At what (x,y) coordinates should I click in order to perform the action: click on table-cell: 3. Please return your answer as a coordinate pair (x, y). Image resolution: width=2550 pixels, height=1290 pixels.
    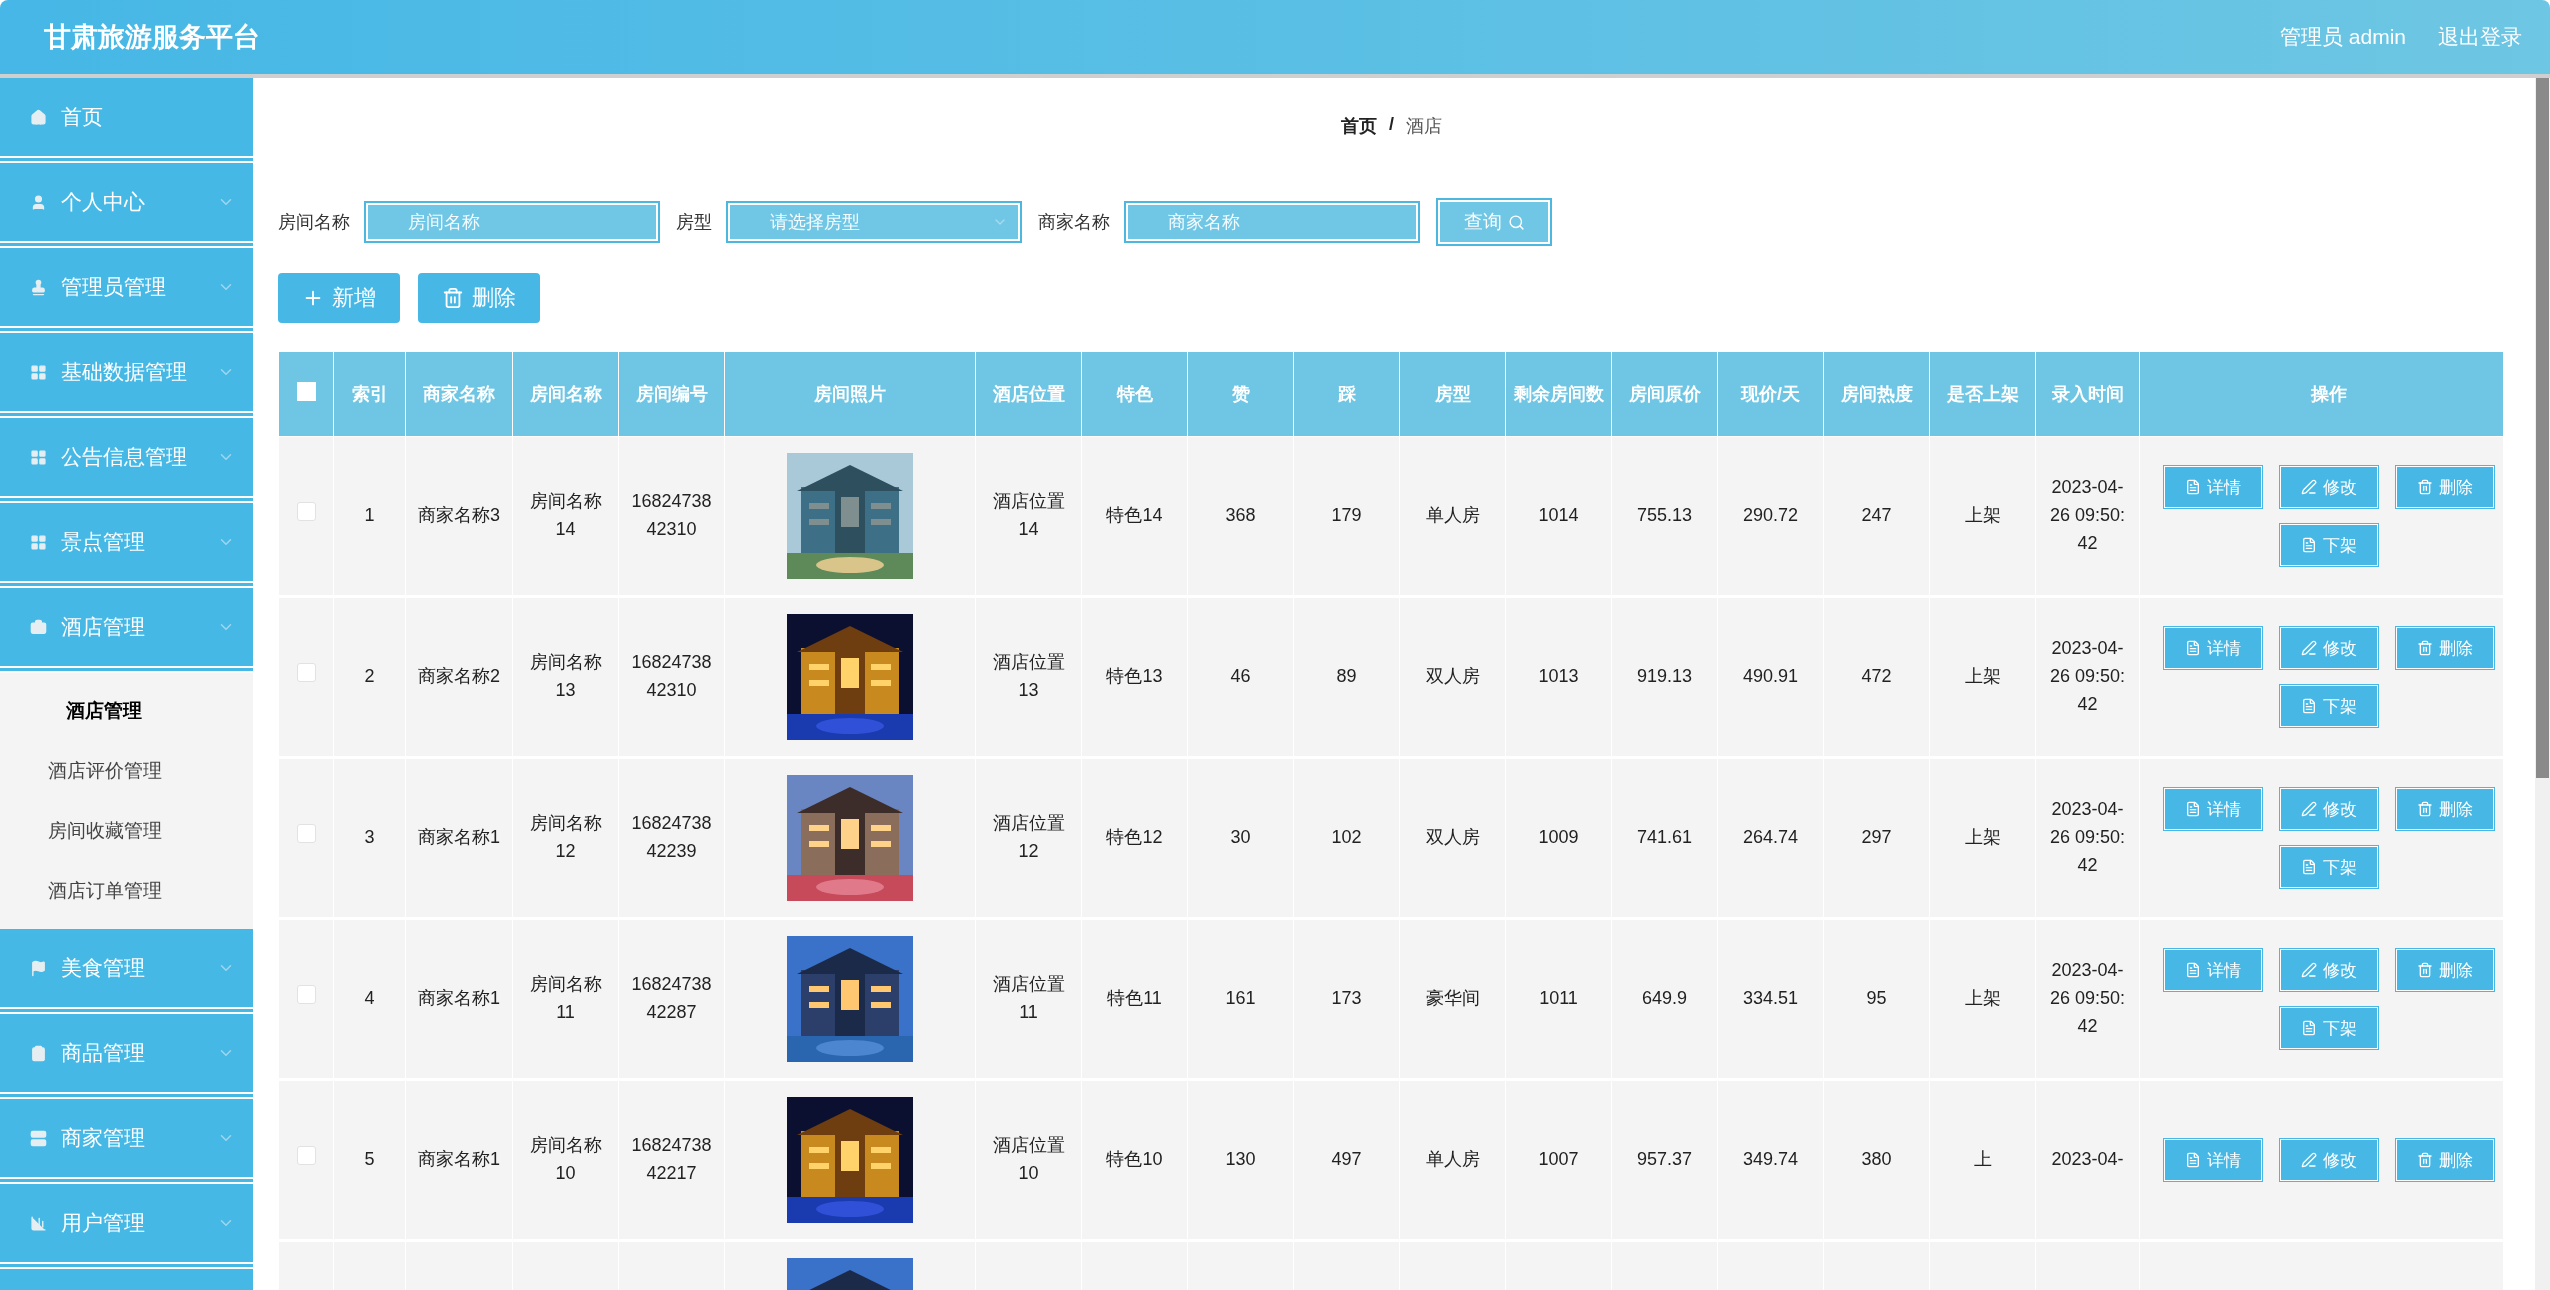
    Looking at the image, I should click on (369, 838).